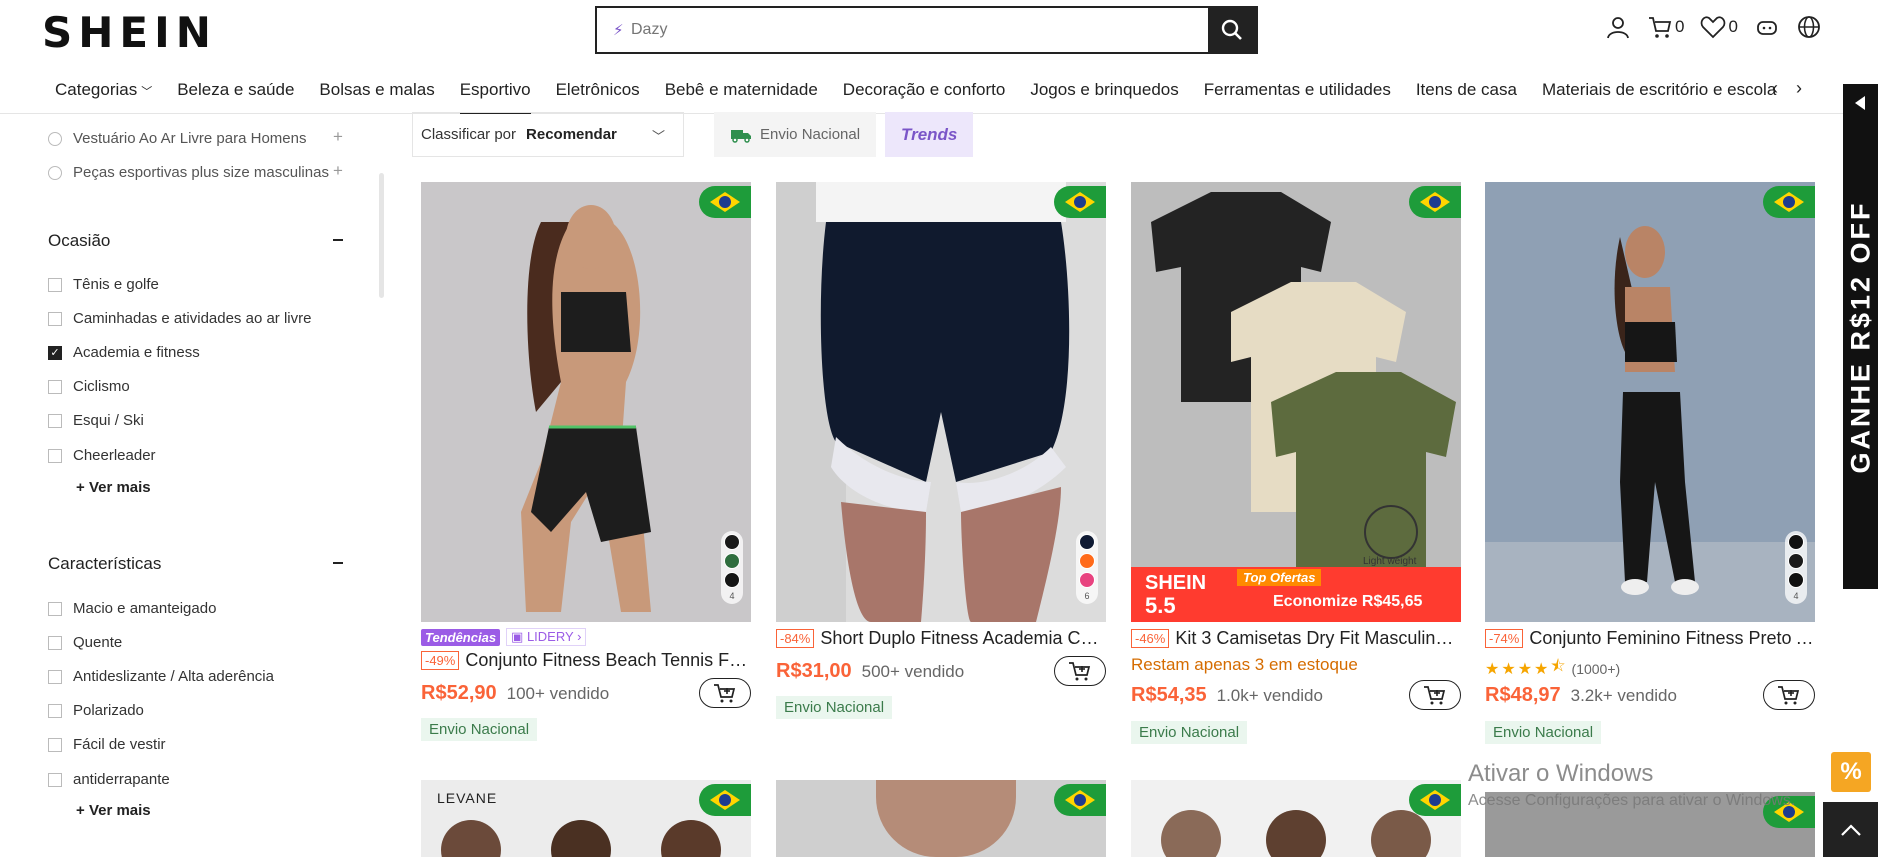 The image size is (1878, 857). I want to click on shipping-filter-chip: Envio Nacional, so click(795, 134).